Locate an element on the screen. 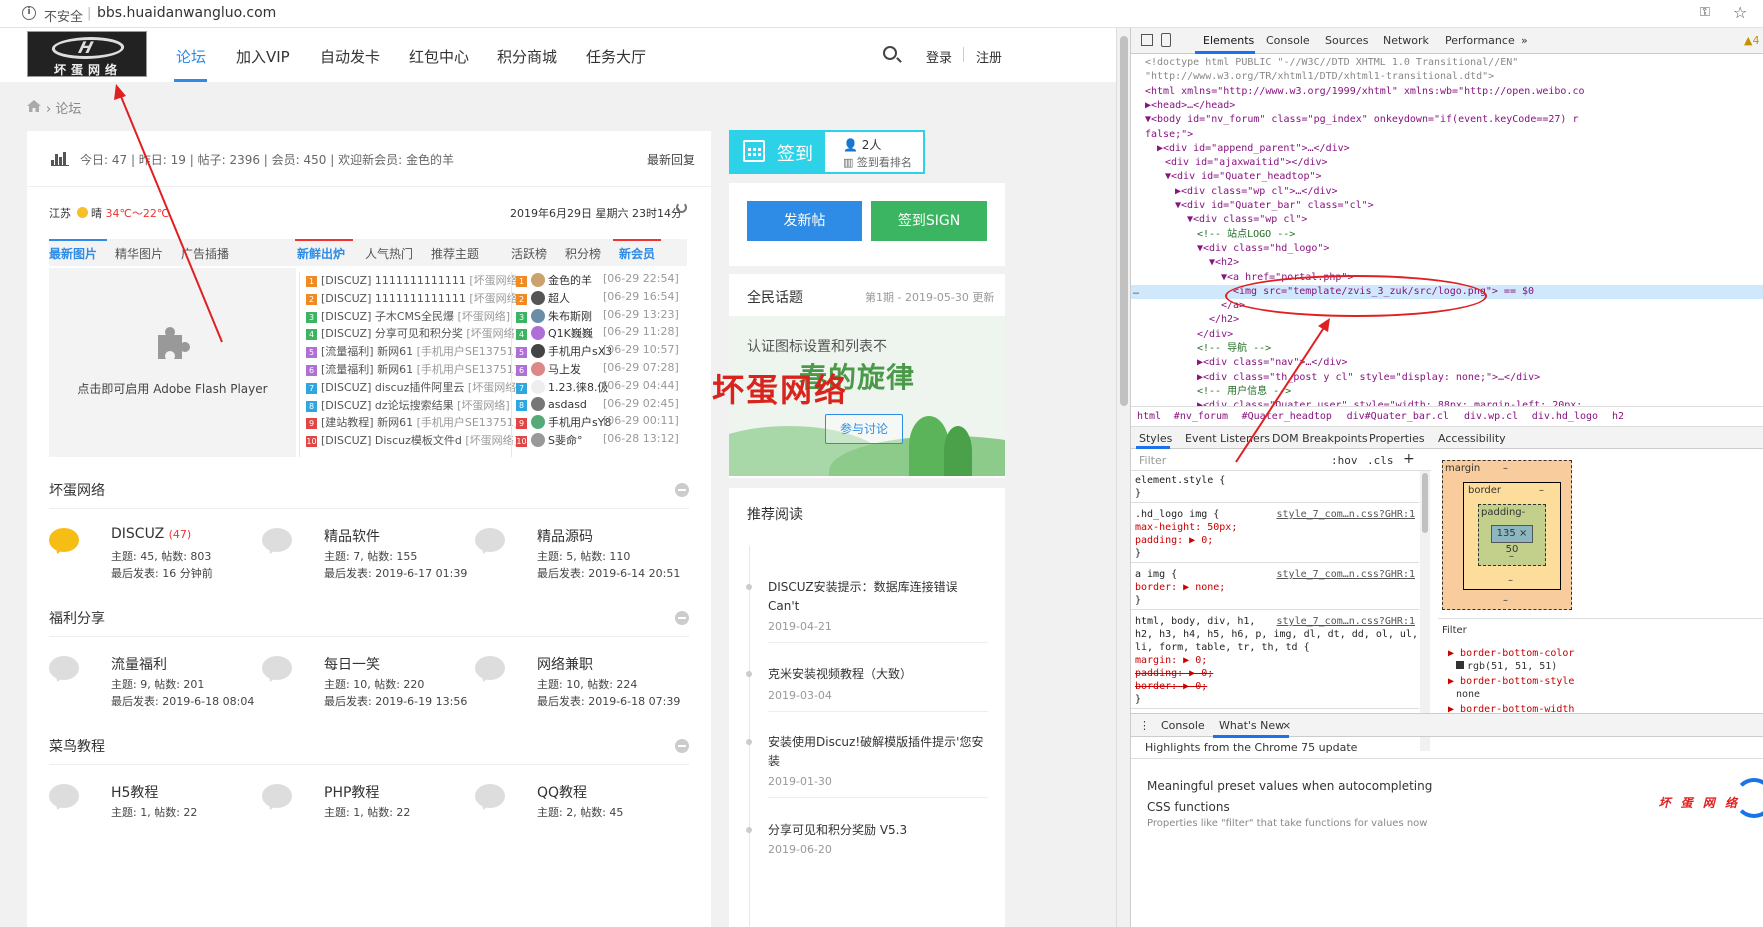 The image size is (1763, 927). dom-line: </h2> is located at coordinates (1224, 320).